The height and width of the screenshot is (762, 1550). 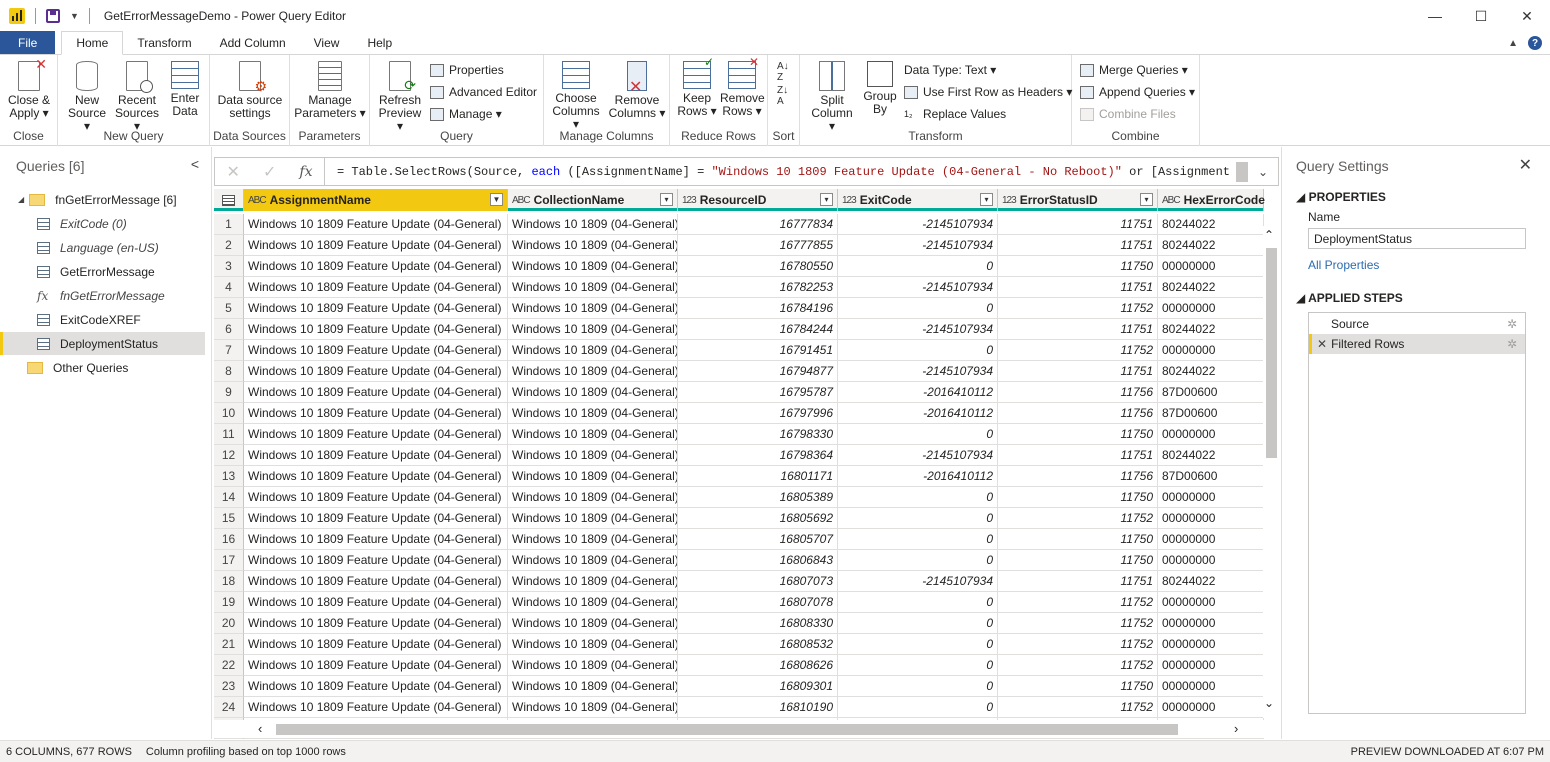 I want to click on data-source-settings-button: ⚙ Data source settings, so click(x=250, y=89).